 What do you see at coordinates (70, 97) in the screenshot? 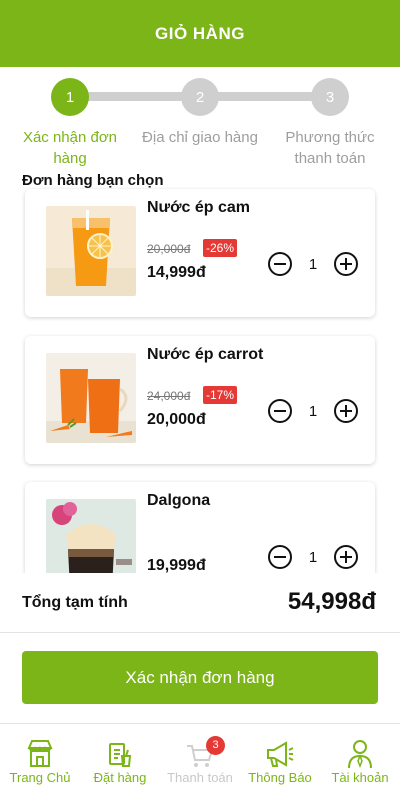
I see `step-1-indicator: 1` at bounding box center [70, 97].